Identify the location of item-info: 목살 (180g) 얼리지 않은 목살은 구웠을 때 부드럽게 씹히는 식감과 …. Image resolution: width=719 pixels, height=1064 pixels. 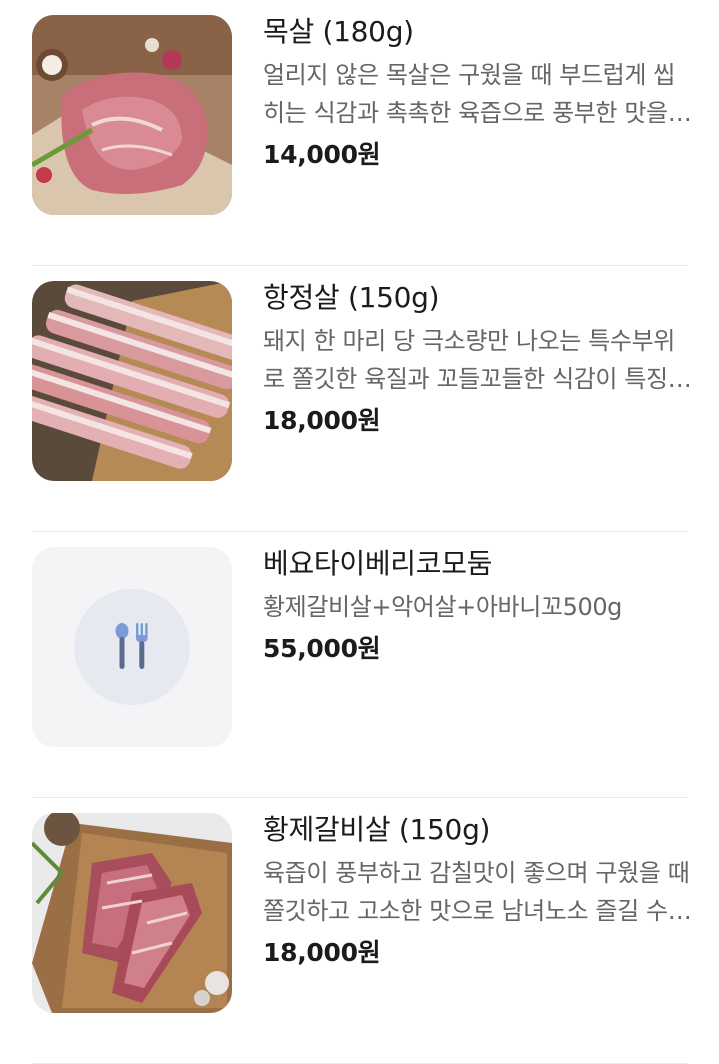
(478, 93).